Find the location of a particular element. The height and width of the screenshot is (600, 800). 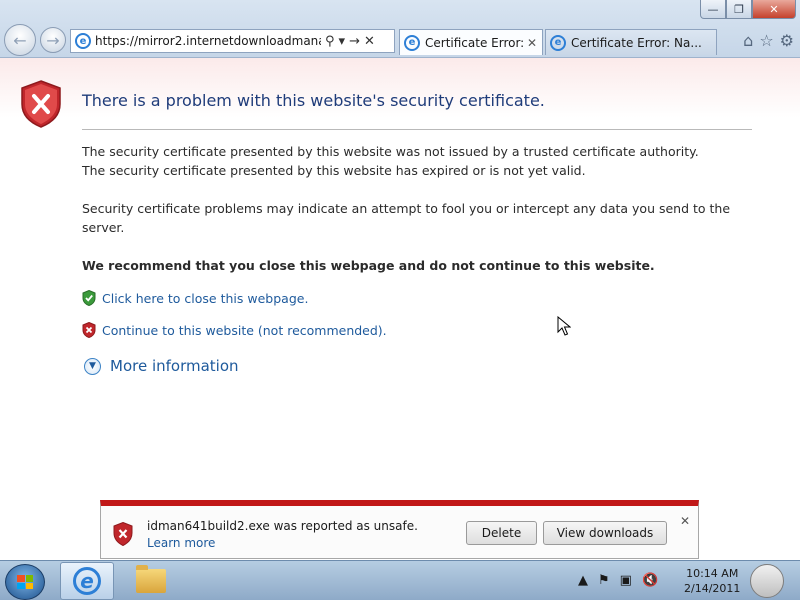

home-icon: ⌂ is located at coordinates (748, 40).